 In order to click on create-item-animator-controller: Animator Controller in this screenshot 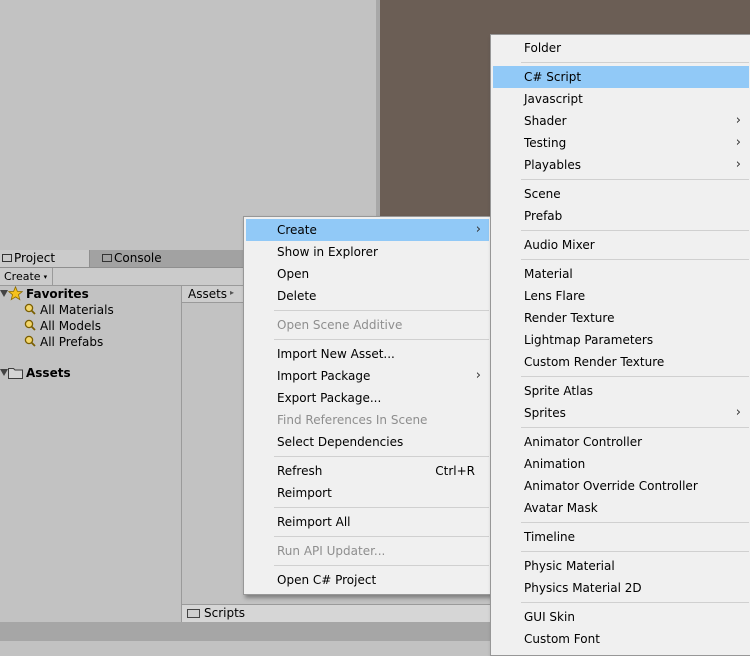, I will do `click(621, 442)`.